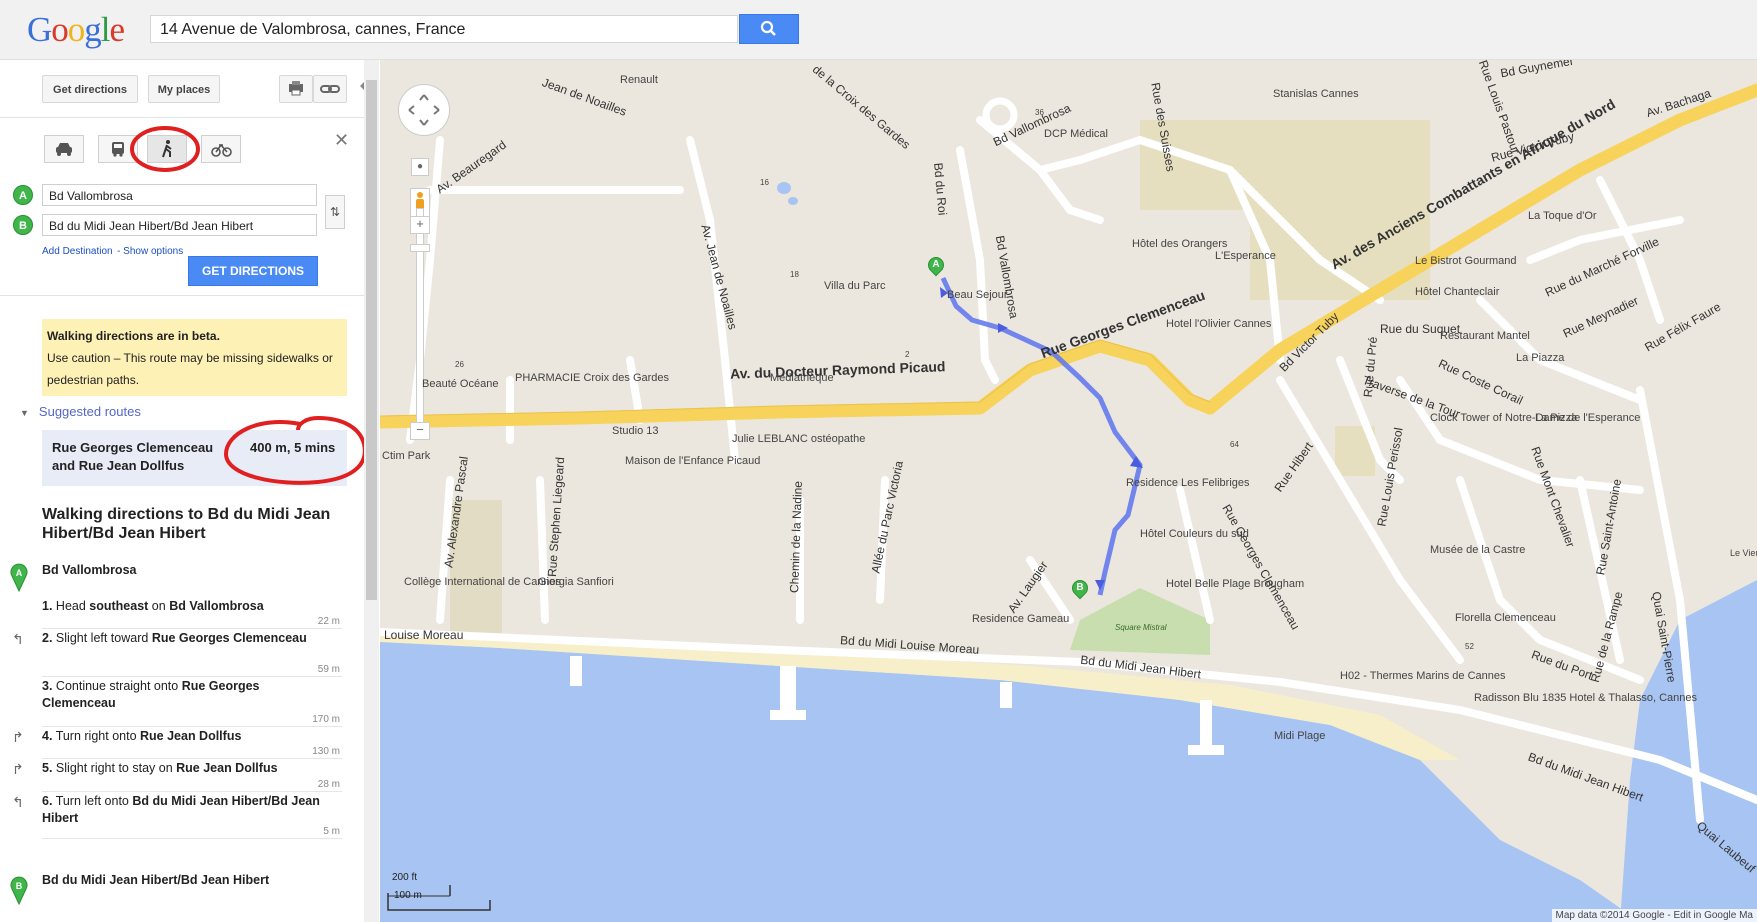 The width and height of the screenshot is (1757, 922). Describe the element at coordinates (159, 606) in the screenshot. I see `step-text: on` at that location.